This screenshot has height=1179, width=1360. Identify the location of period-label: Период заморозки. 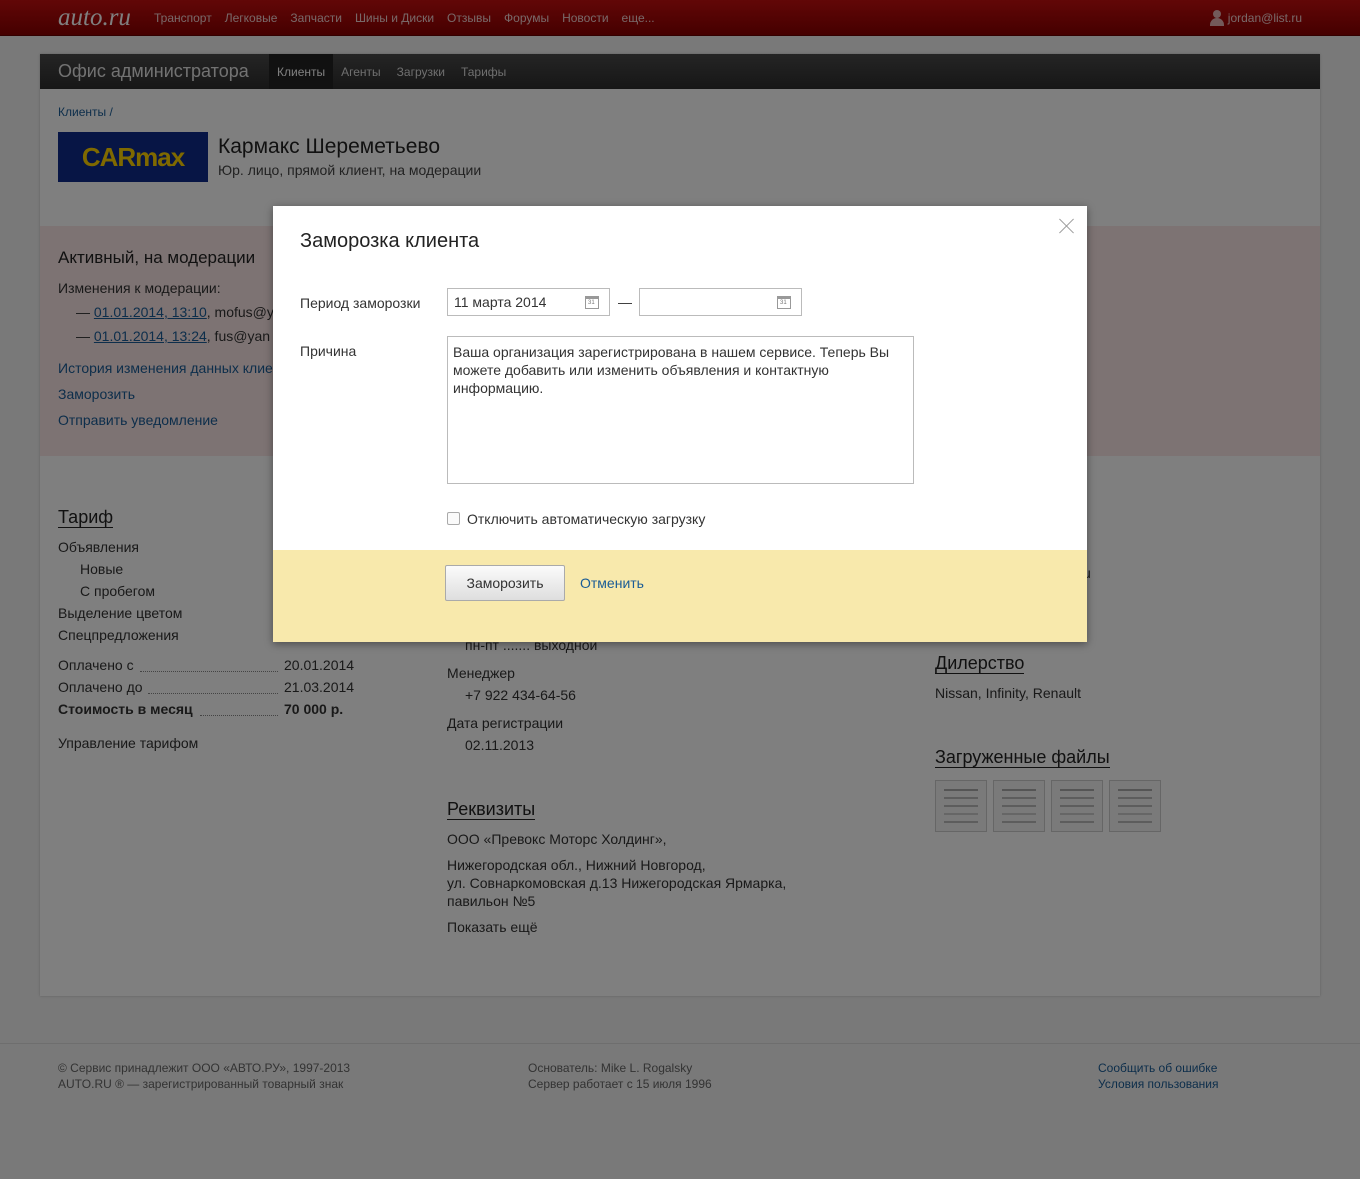
(360, 303).